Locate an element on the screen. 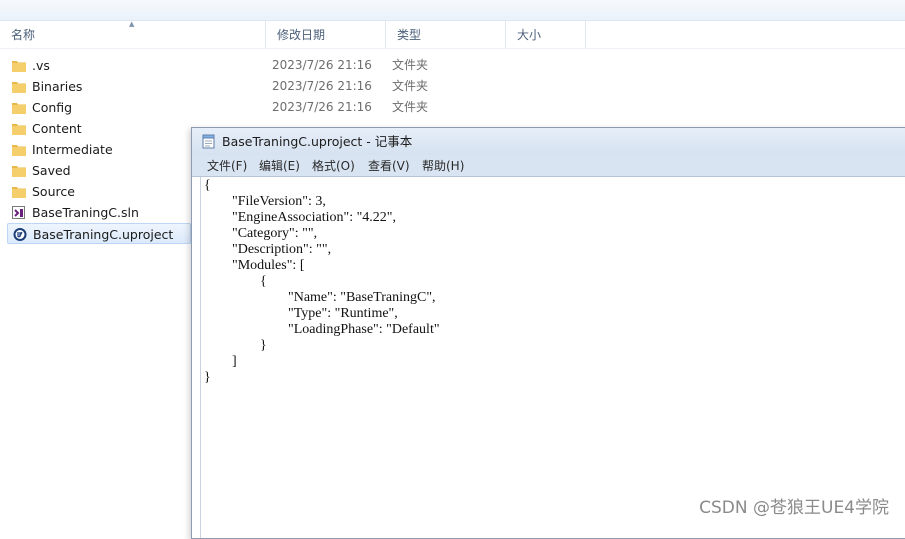 This screenshot has width=905, height=539. csdn-watermark: CSDN @苍狼王UE4学院 is located at coordinates (794, 508).